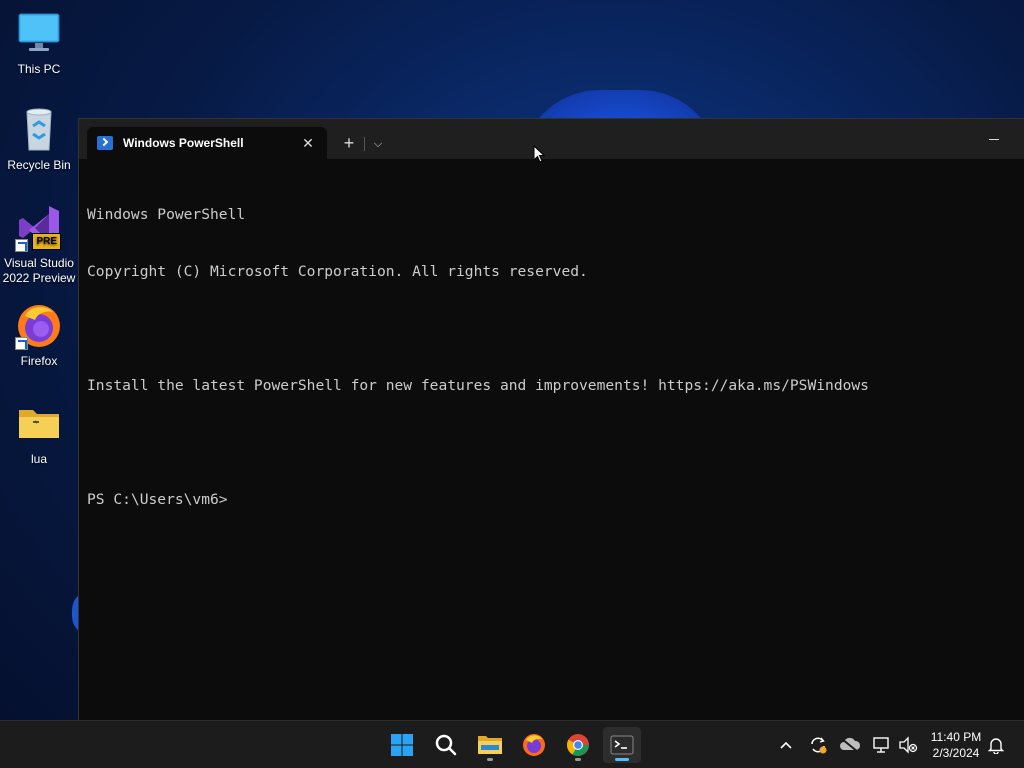 The width and height of the screenshot is (1024, 768). Describe the element at coordinates (882, 745) in the screenshot. I see `network-icon` at that location.